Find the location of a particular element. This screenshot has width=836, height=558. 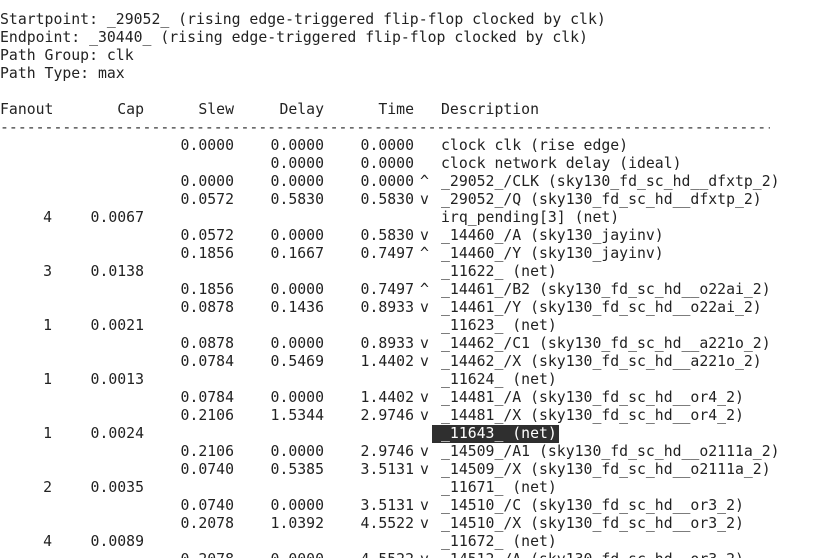

cell-time: 4.5522 is located at coordinates (387, 523).